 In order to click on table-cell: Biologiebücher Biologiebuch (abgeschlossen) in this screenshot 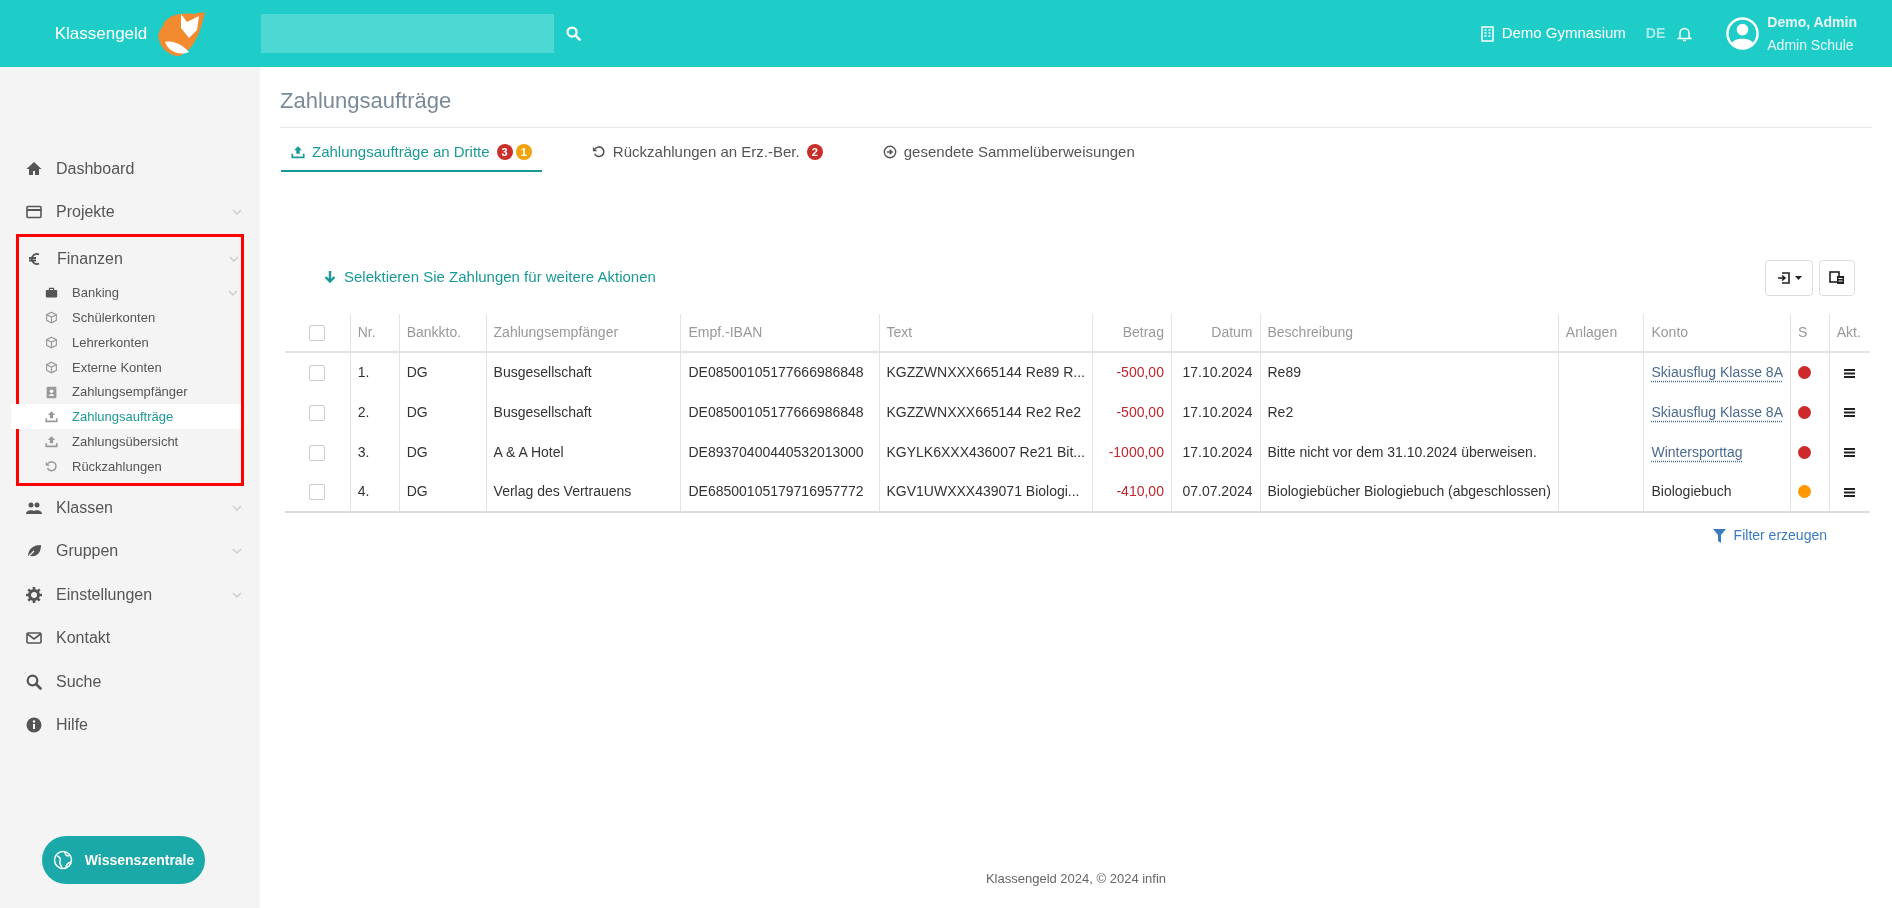, I will do `click(1409, 491)`.